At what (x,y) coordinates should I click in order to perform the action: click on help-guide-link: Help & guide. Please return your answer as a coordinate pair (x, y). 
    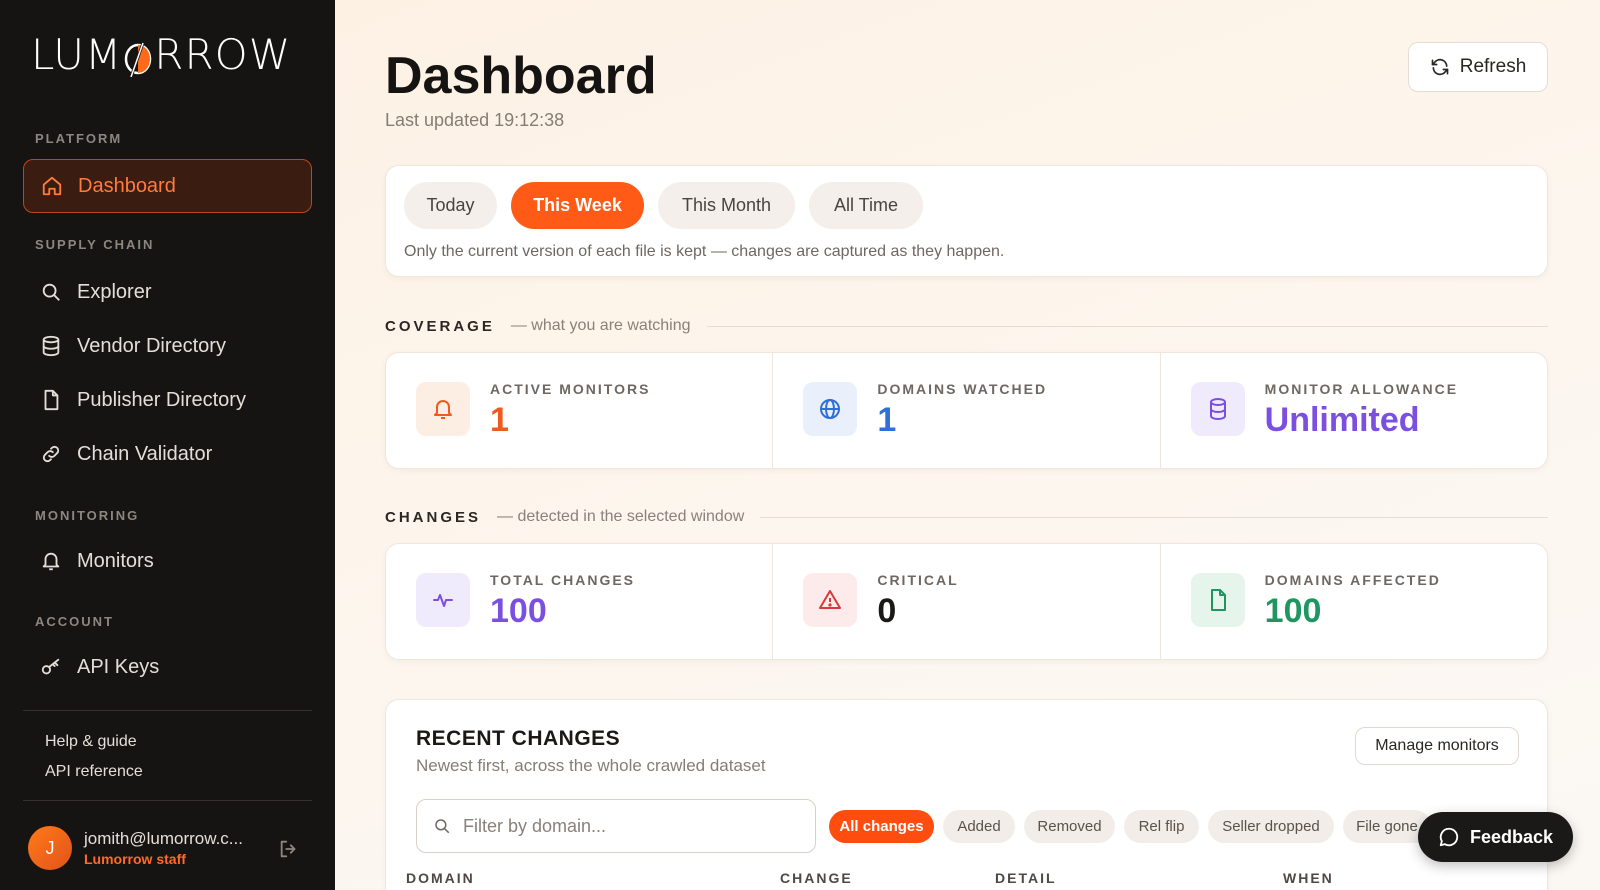
    Looking at the image, I should click on (91, 742).